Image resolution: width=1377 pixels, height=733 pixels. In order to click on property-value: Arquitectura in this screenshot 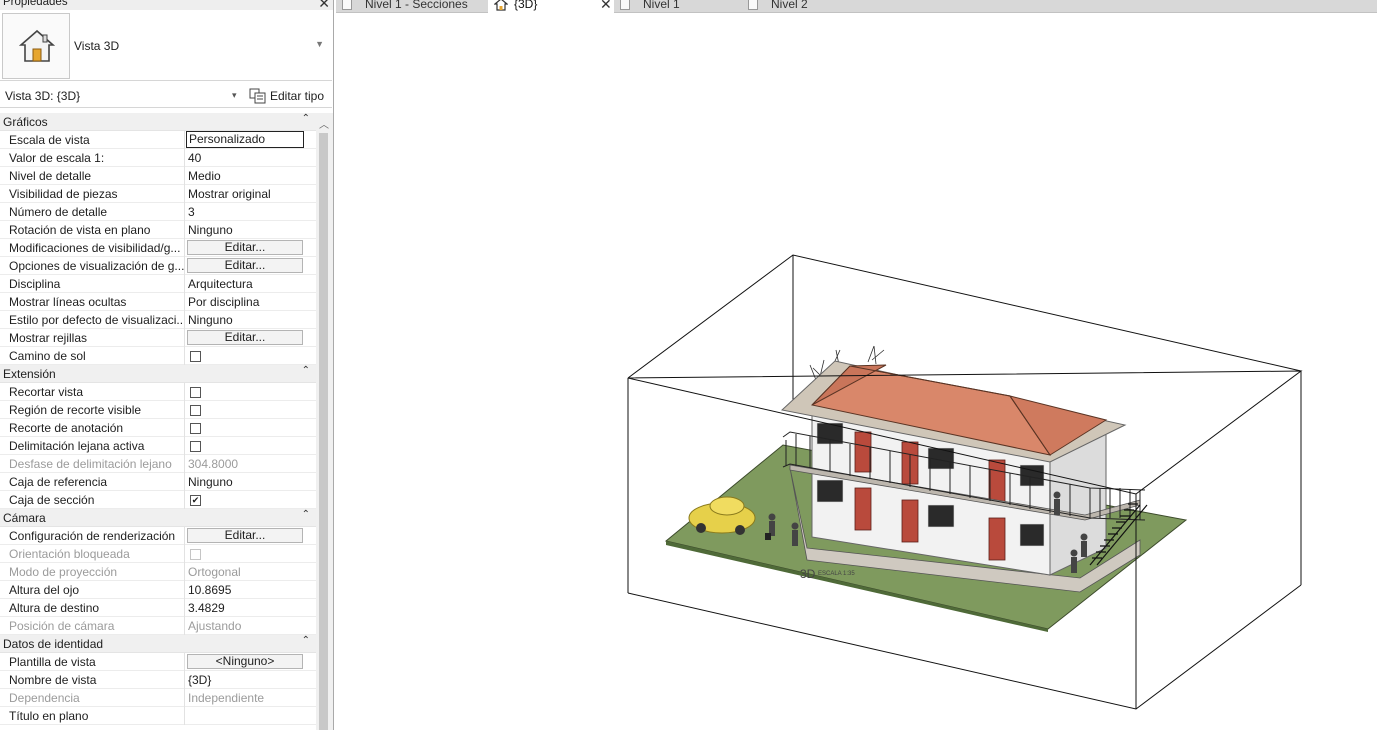, I will do `click(220, 284)`.